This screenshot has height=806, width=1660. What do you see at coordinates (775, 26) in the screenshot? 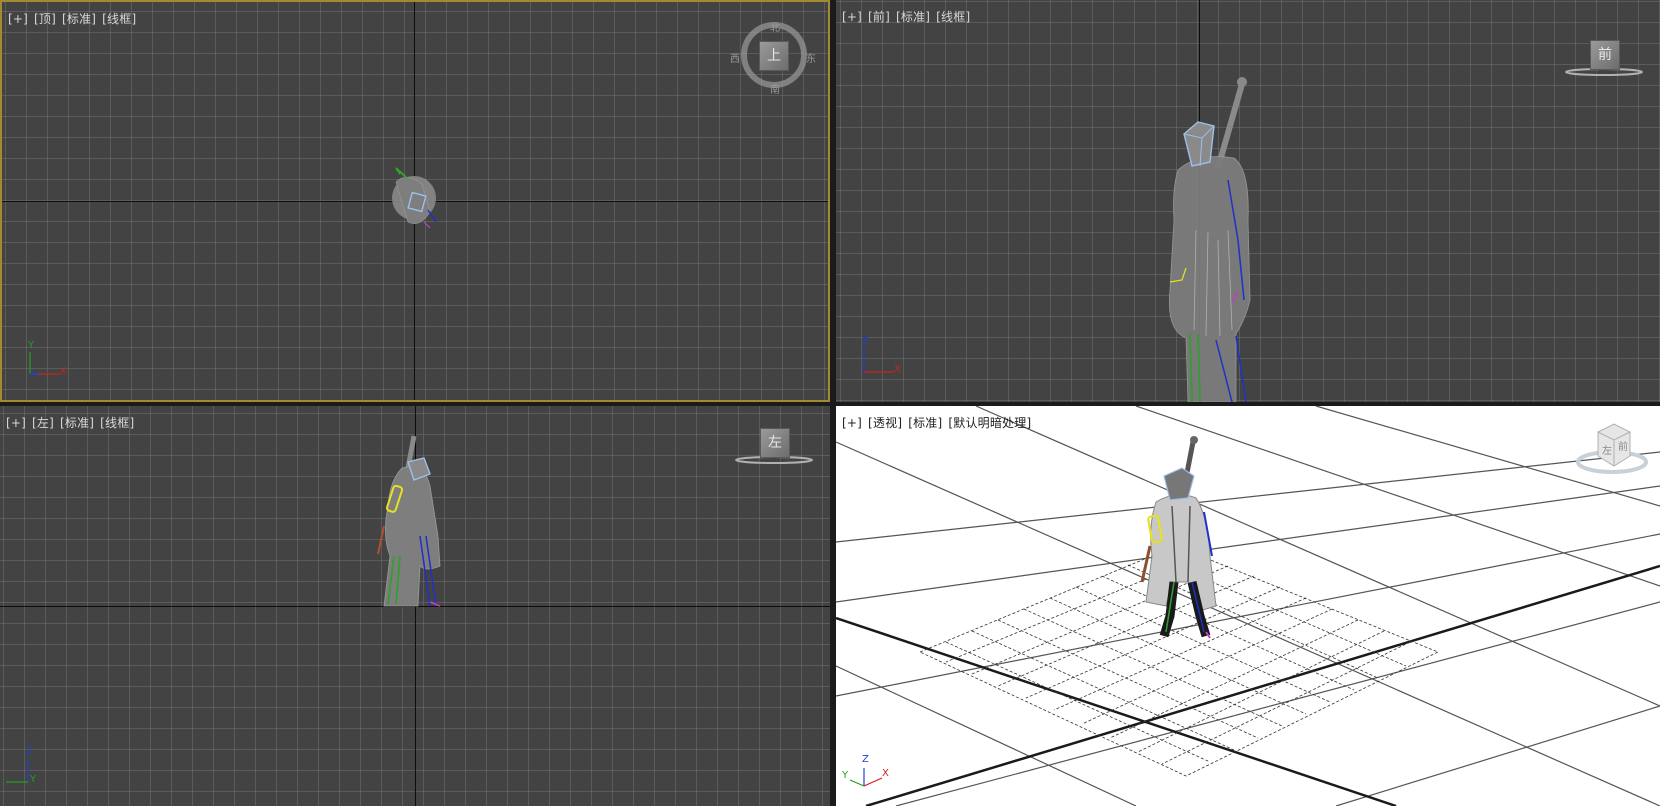
I see `compass-north: 北` at bounding box center [775, 26].